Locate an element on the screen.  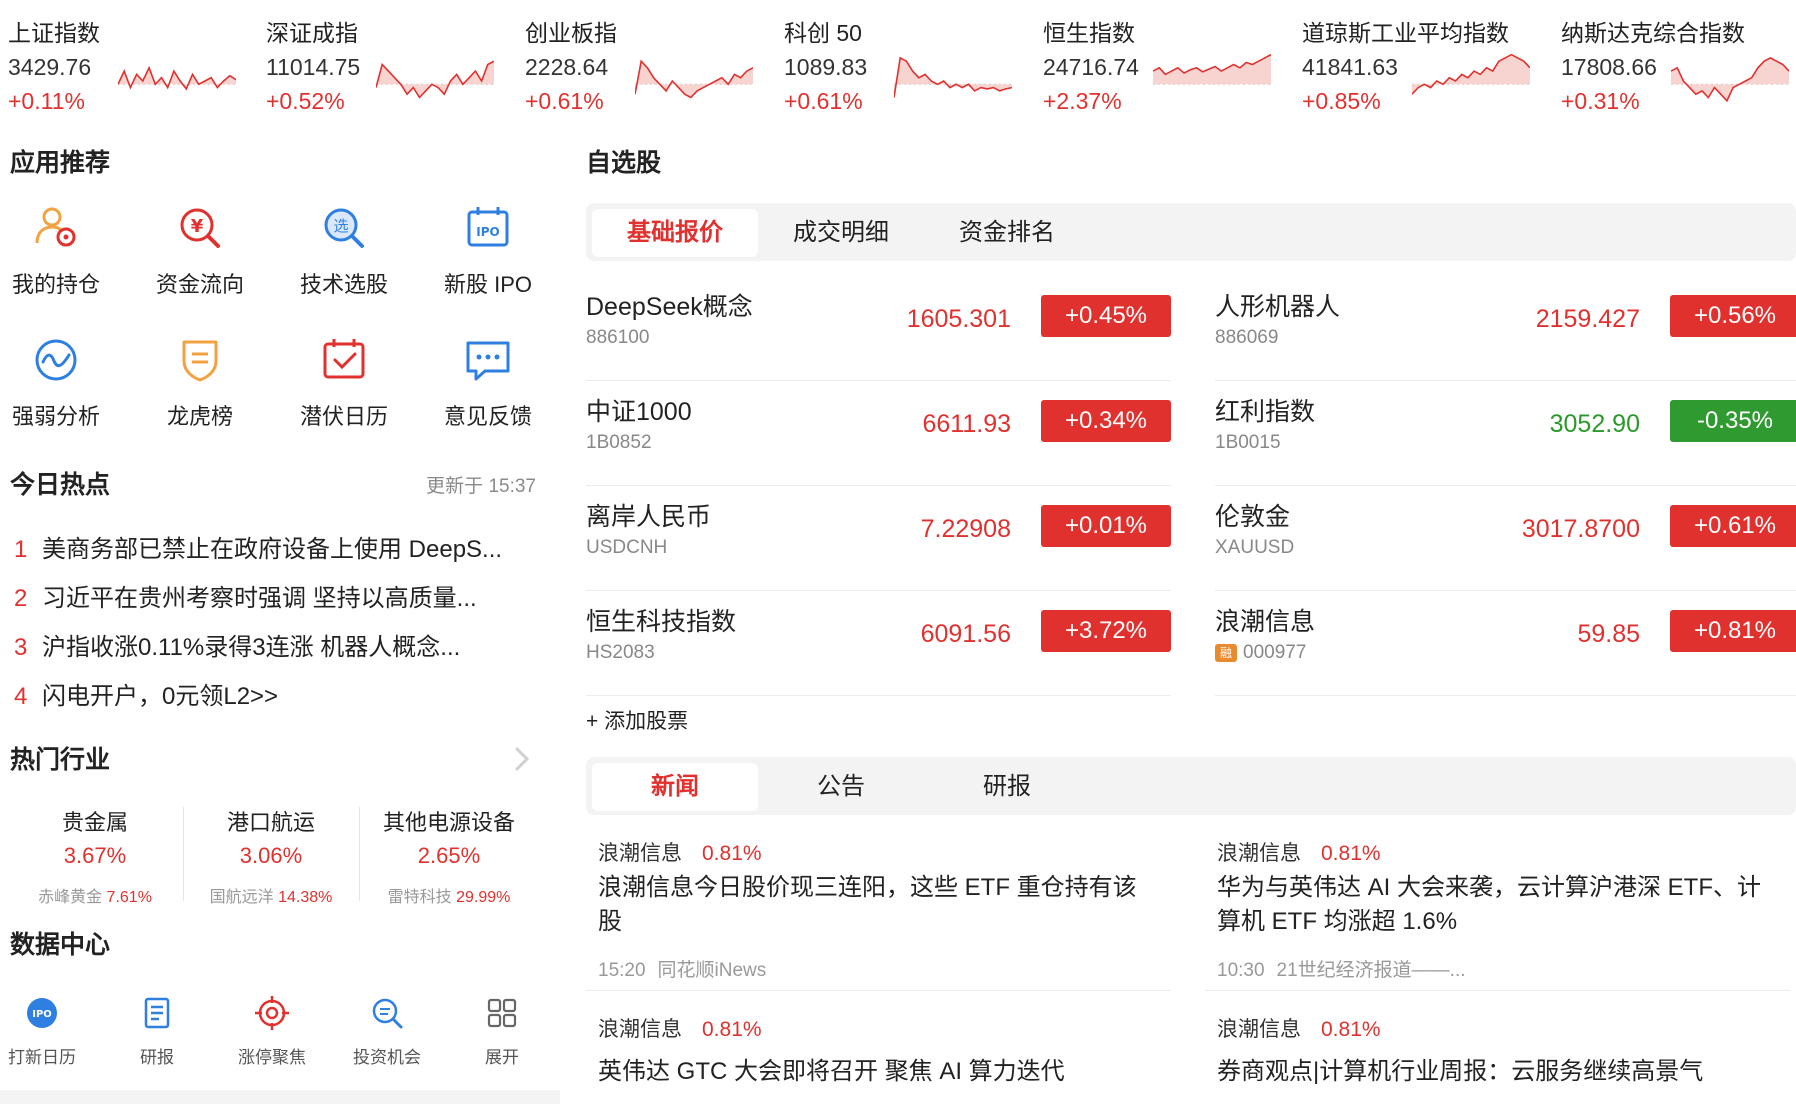
app-my-holdings: 我的持仓 is located at coordinates (63, 258).